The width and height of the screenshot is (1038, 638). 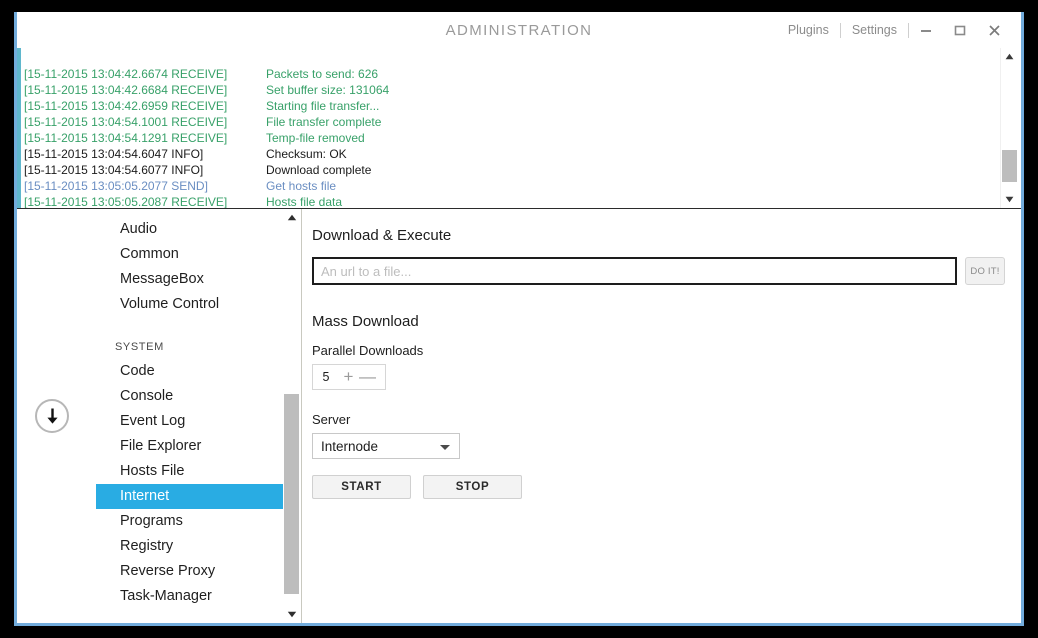 I want to click on settings-link: Settings, so click(x=874, y=30).